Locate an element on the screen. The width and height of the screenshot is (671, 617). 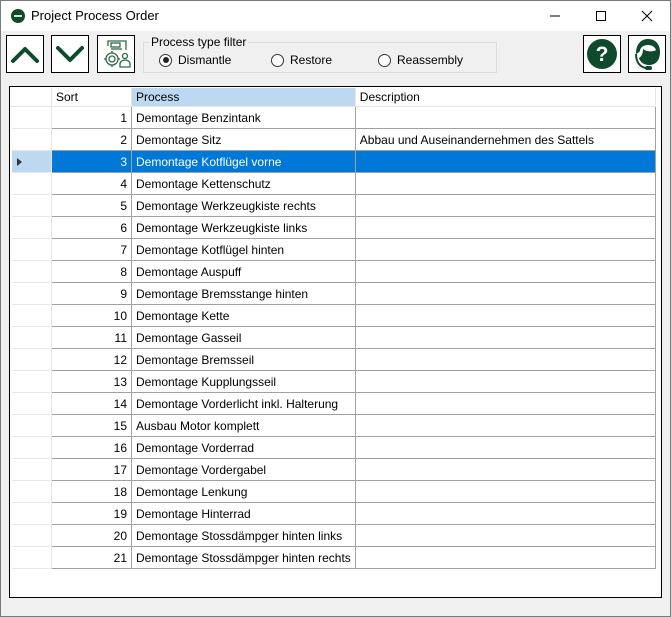
table-row: 17 Demontage Vordergabel is located at coordinates (333, 469).